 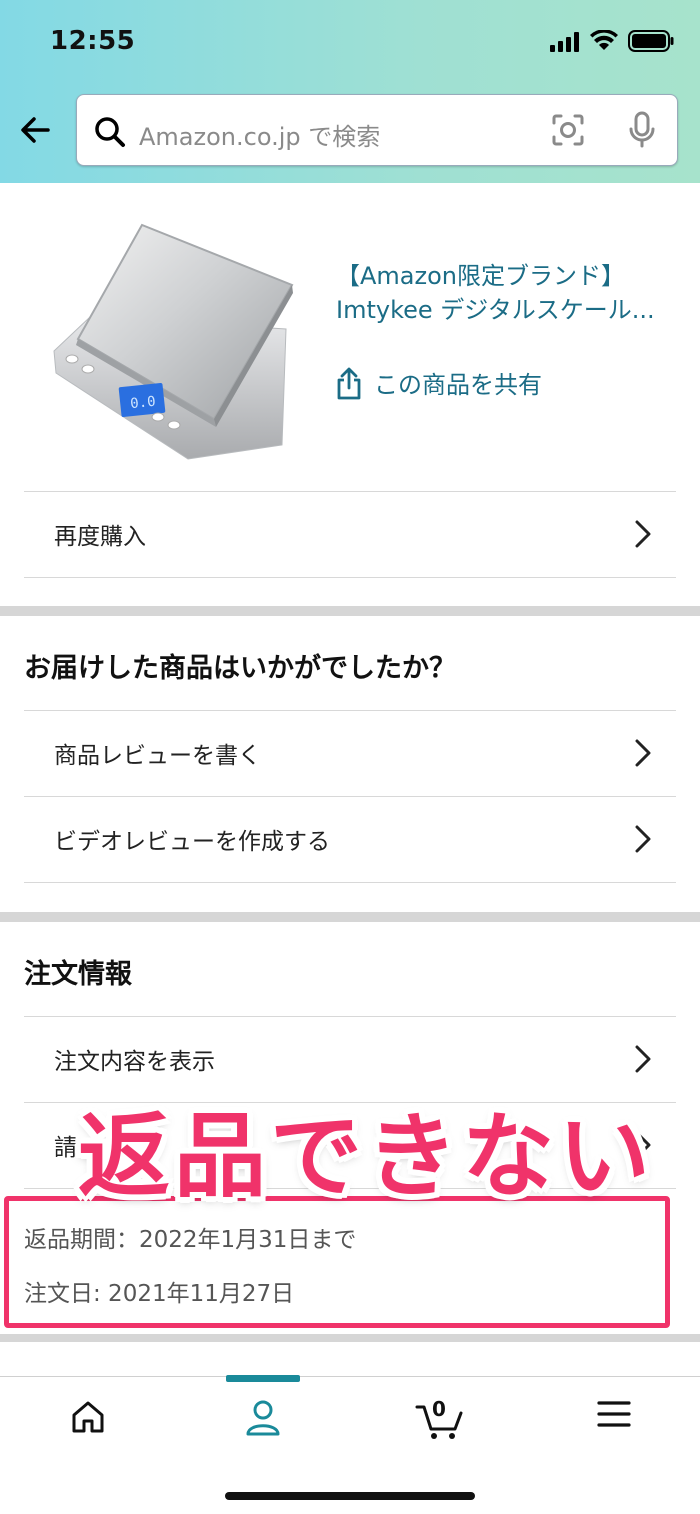 I want to click on search-input: Amazon.co.jp で検索, so click(x=259, y=134).